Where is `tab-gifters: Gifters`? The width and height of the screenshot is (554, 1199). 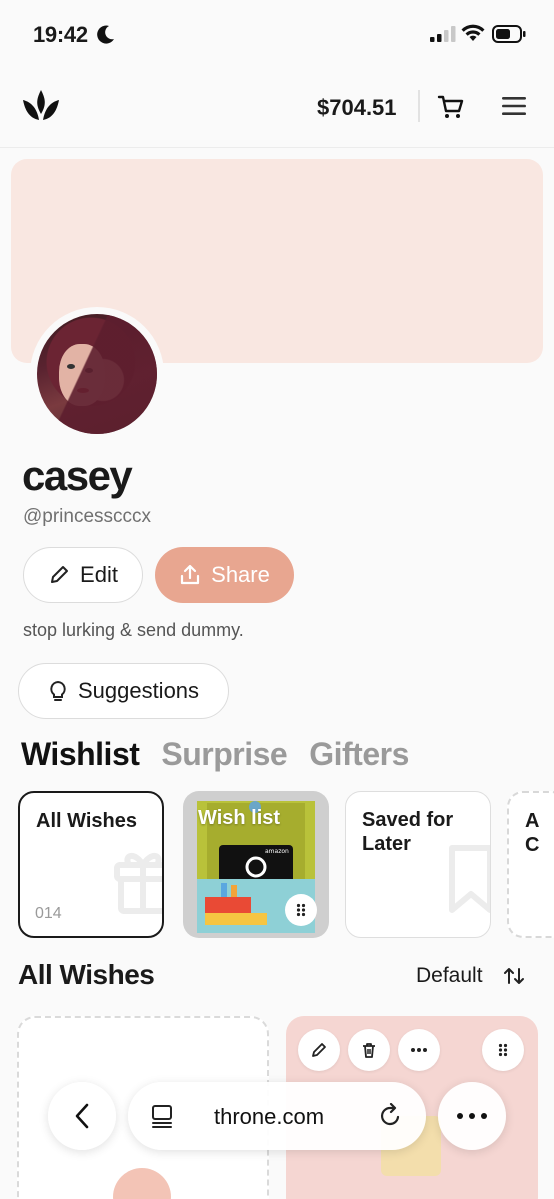
tab-gifters: Gifters is located at coordinates (359, 754).